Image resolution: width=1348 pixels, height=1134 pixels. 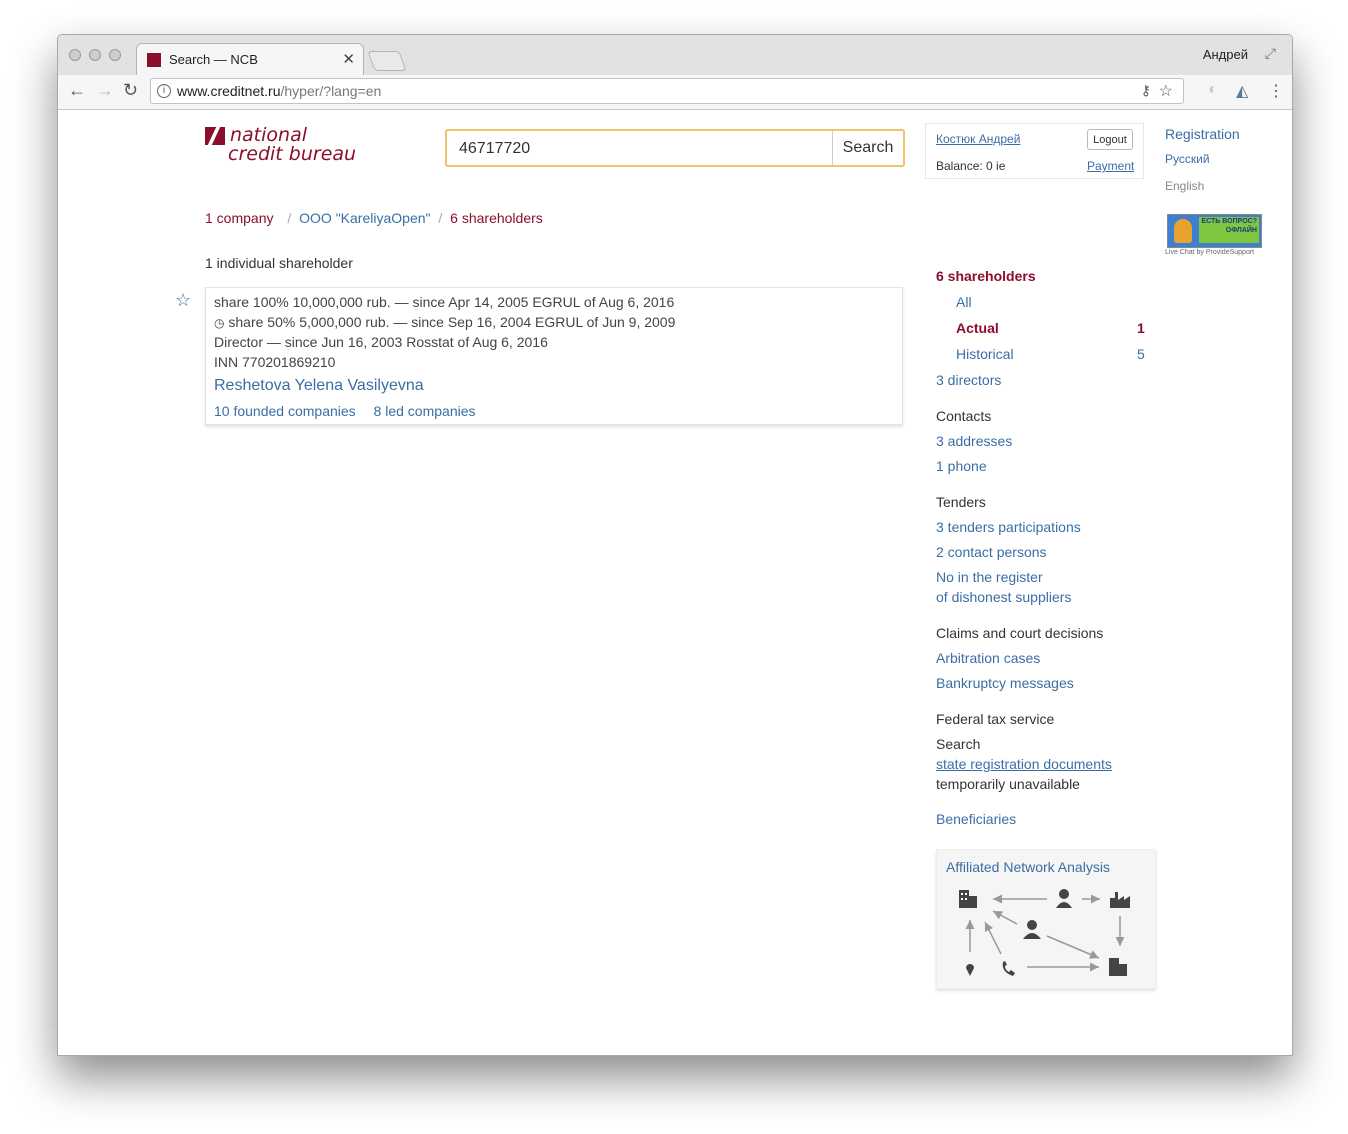 I want to click on sidebar-item-directors: 3 directors, so click(x=968, y=380).